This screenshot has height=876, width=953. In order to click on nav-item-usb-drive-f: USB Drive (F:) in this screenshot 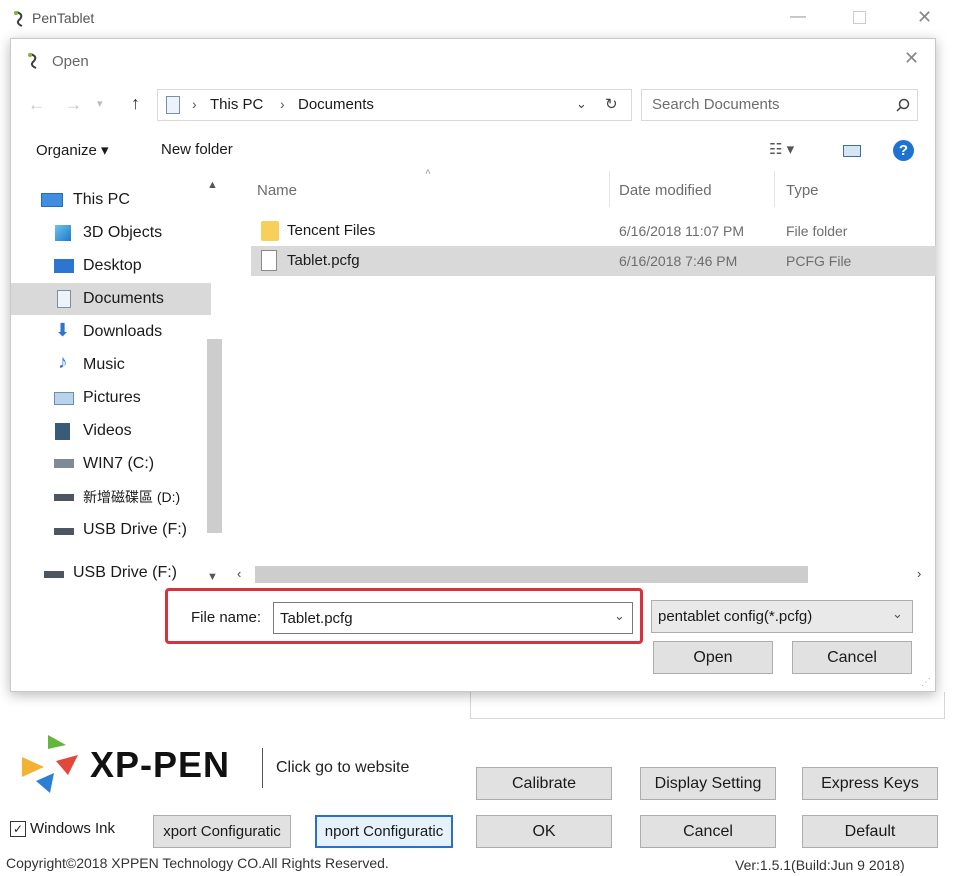, I will do `click(111, 530)`.